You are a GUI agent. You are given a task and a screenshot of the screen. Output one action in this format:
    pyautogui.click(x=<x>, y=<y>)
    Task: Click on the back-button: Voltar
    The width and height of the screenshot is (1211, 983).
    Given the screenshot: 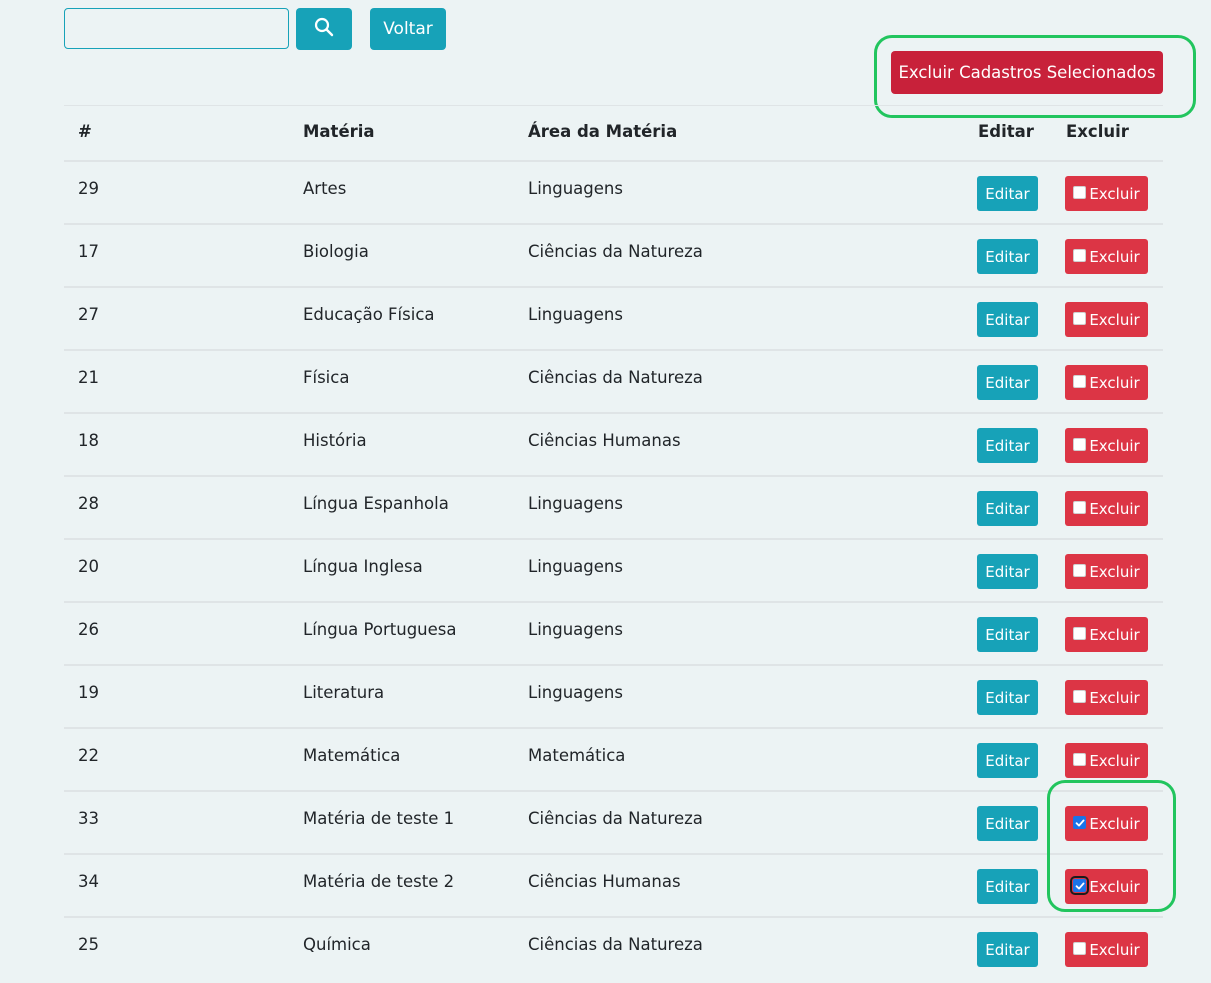 What is the action you would take?
    pyautogui.click(x=408, y=29)
    